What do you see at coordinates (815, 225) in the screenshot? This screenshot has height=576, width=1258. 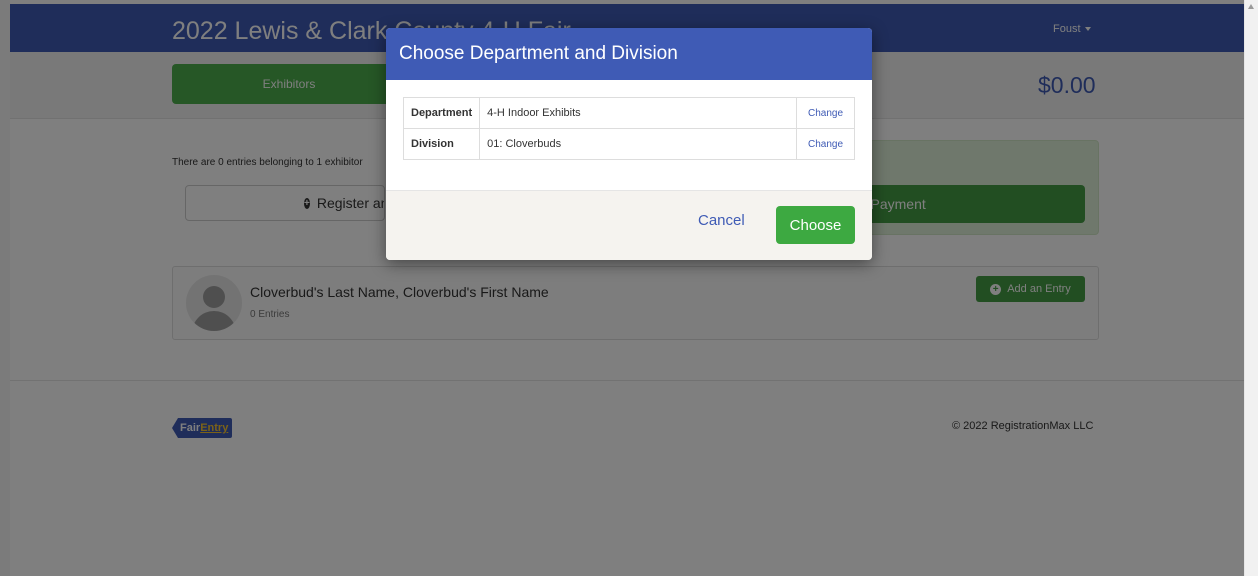 I see `choose-button: Choose` at bounding box center [815, 225].